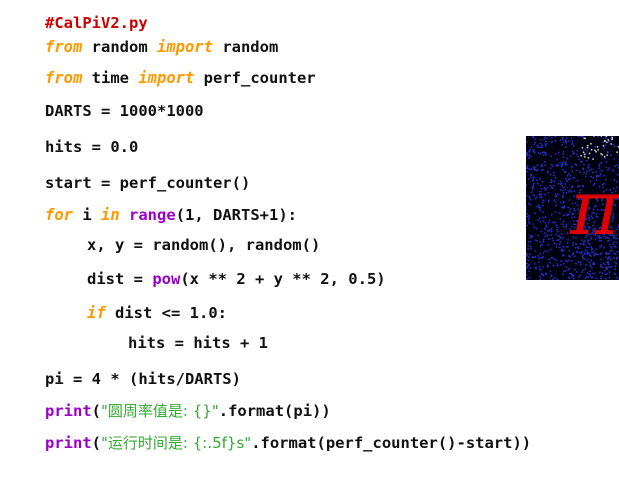 The image size is (619, 480). I want to click on code-line: hits = hits + 1, so click(198, 343).